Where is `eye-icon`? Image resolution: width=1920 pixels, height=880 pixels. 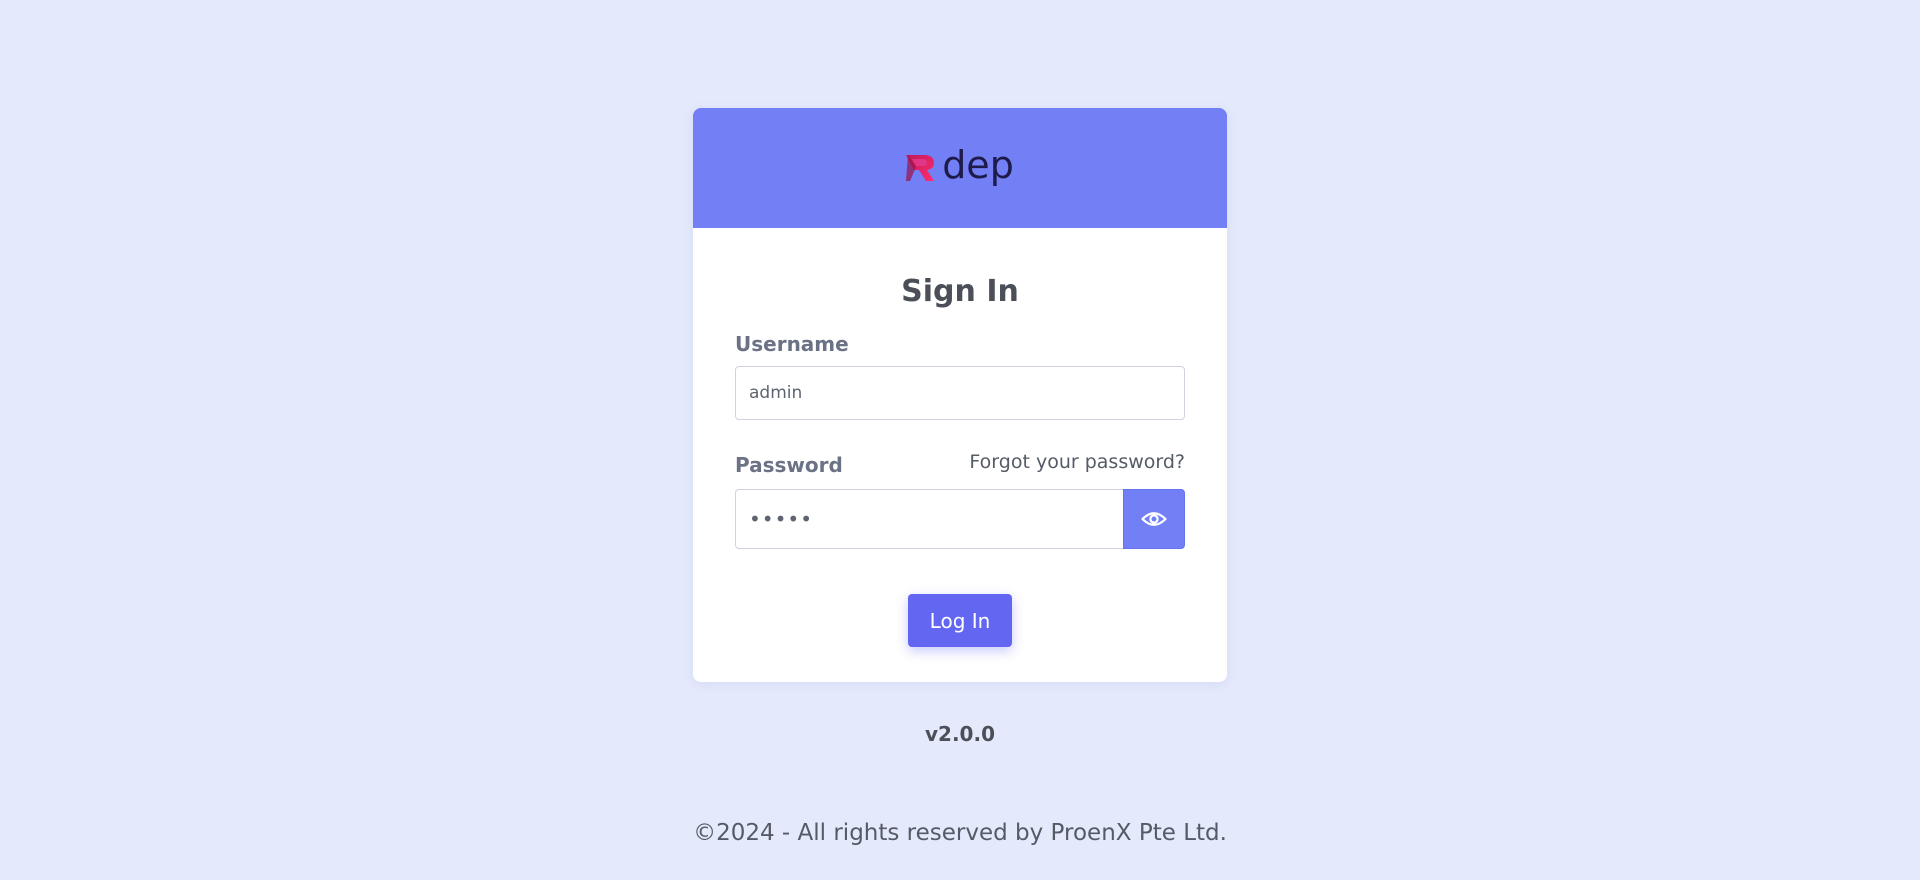 eye-icon is located at coordinates (1154, 519).